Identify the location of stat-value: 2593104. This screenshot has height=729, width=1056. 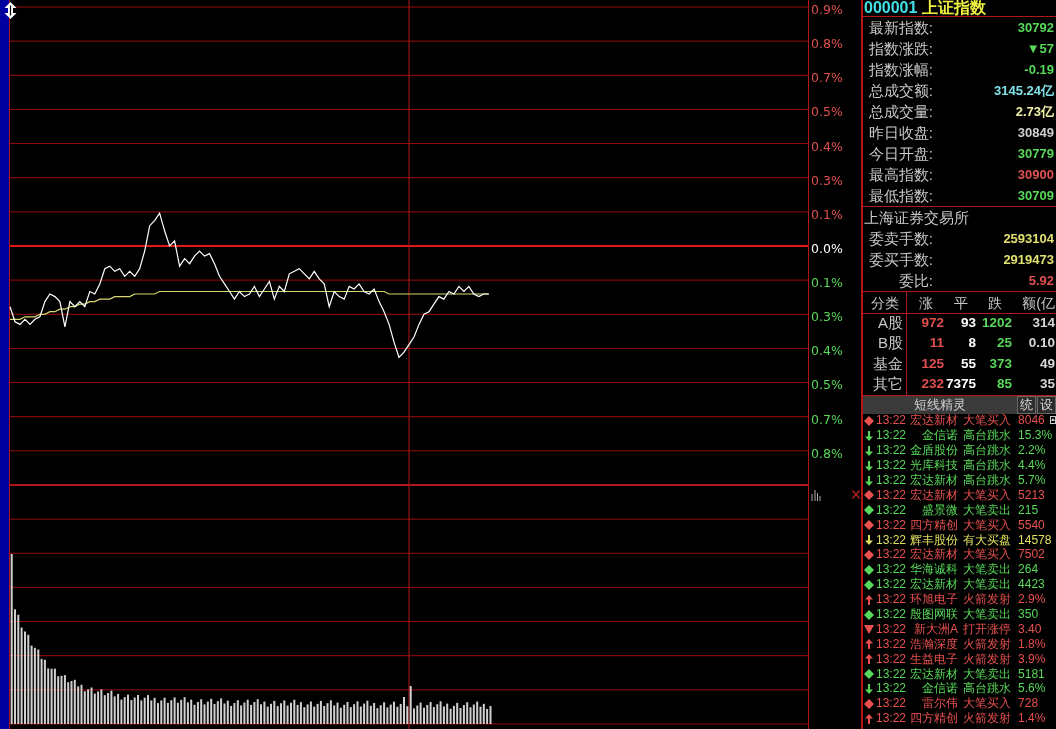
(1028, 238).